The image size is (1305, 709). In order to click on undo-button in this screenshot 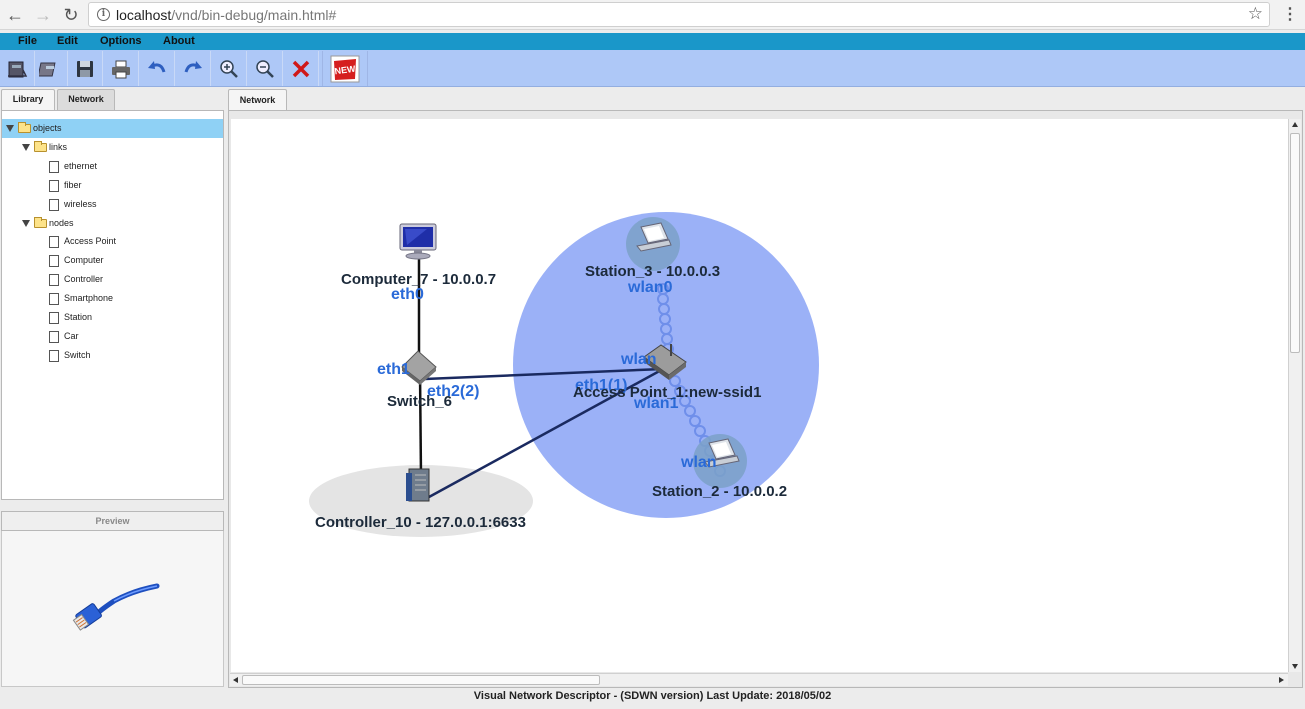, I will do `click(157, 68)`.